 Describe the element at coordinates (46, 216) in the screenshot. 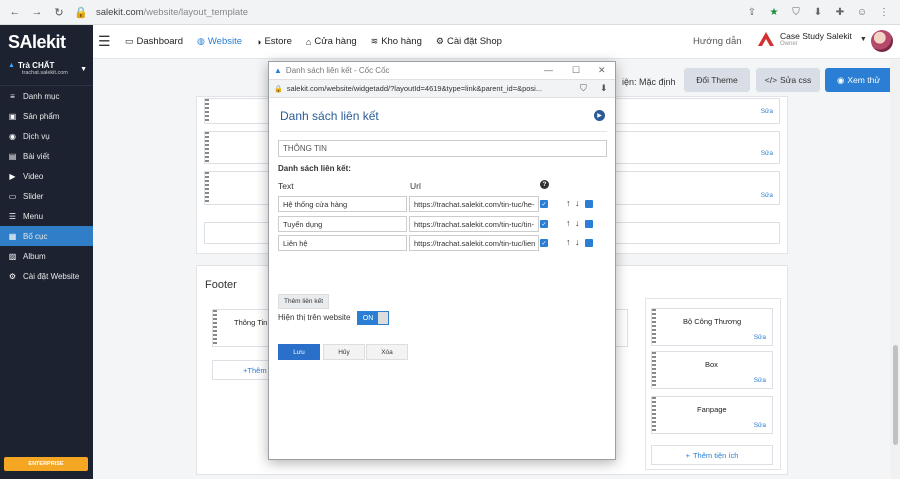

I see `sidebar-item-menu: ☰ Menu` at that location.